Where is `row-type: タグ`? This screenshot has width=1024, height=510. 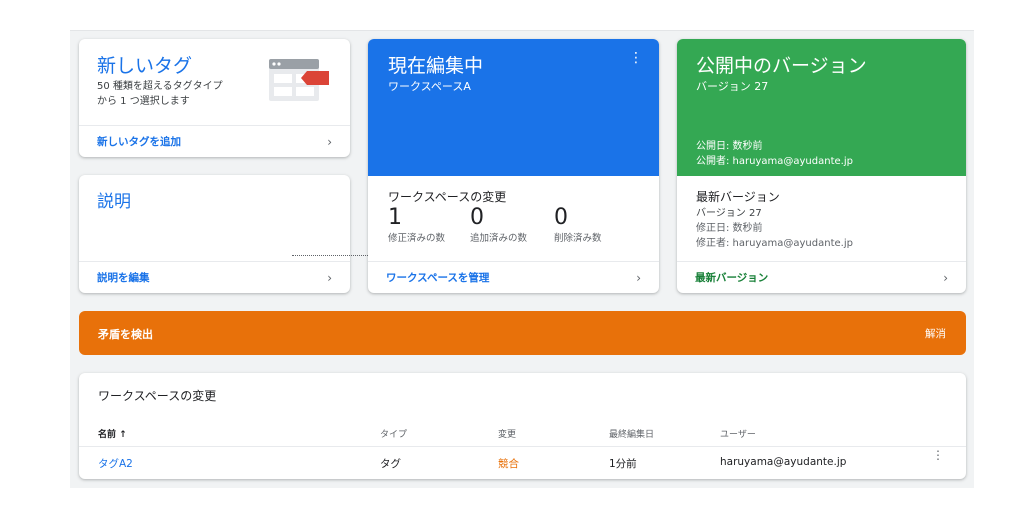 row-type: タグ is located at coordinates (390, 464).